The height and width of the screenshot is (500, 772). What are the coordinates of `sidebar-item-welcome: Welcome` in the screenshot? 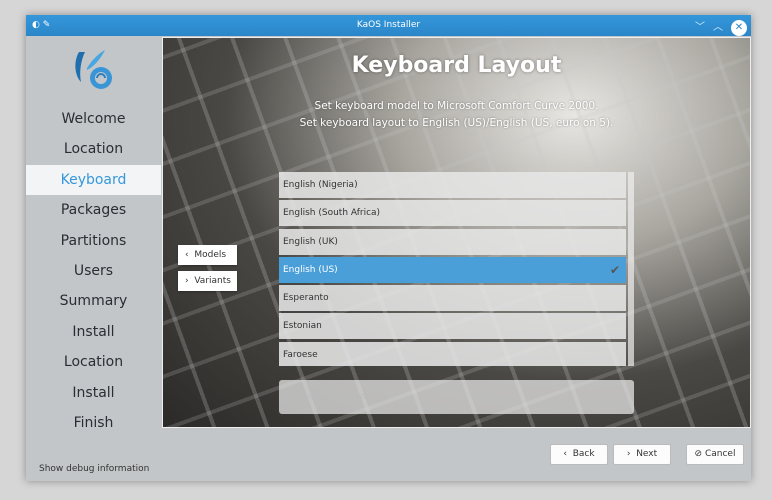 It's located at (93, 119).